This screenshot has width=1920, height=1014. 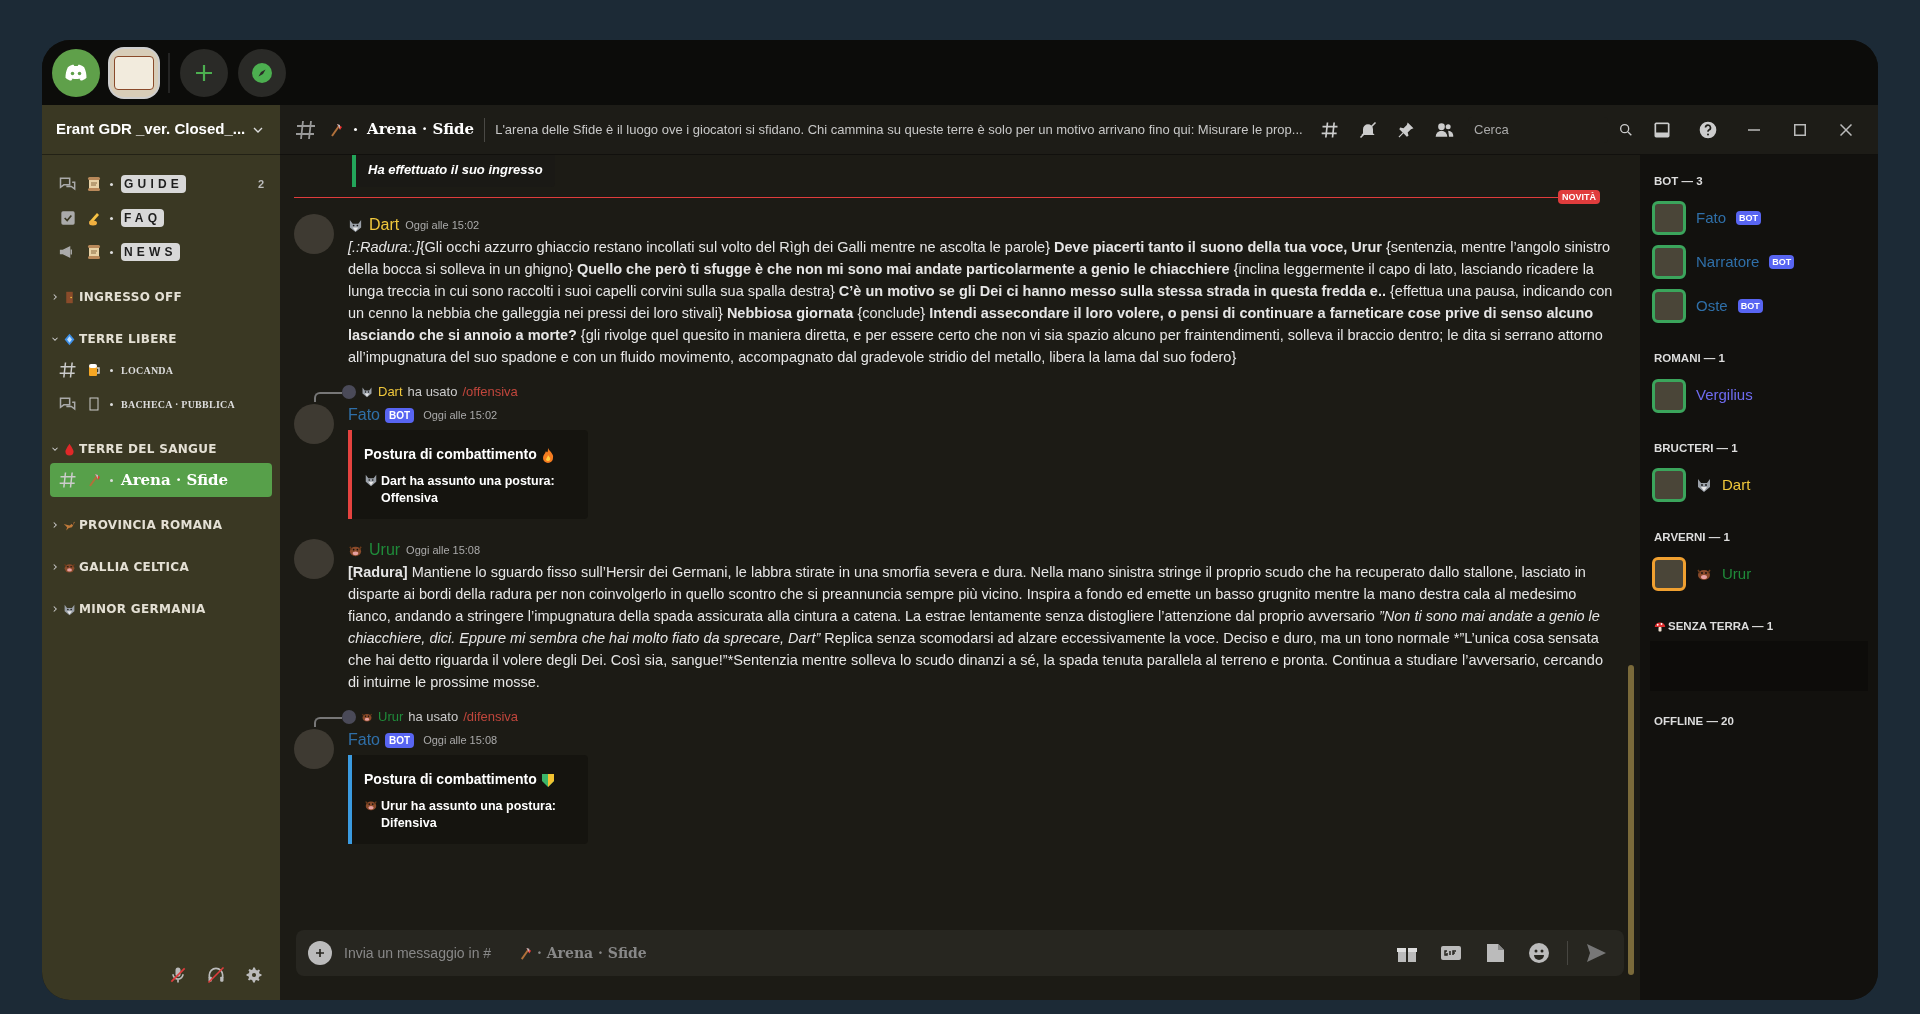 What do you see at coordinates (1330, 129) in the screenshot?
I see `threads-icon` at bounding box center [1330, 129].